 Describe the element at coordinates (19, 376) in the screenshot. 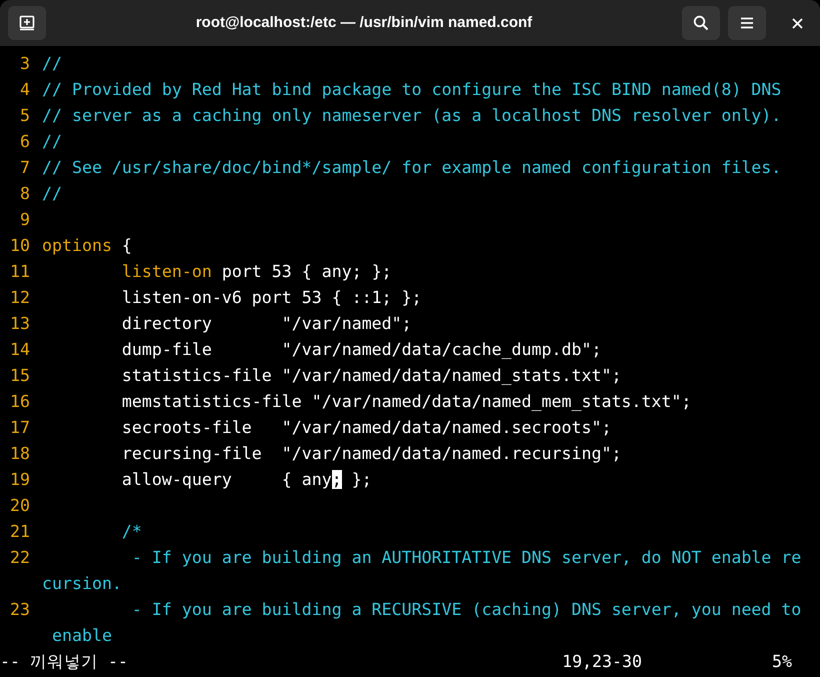

I see `line-number: 15` at that location.